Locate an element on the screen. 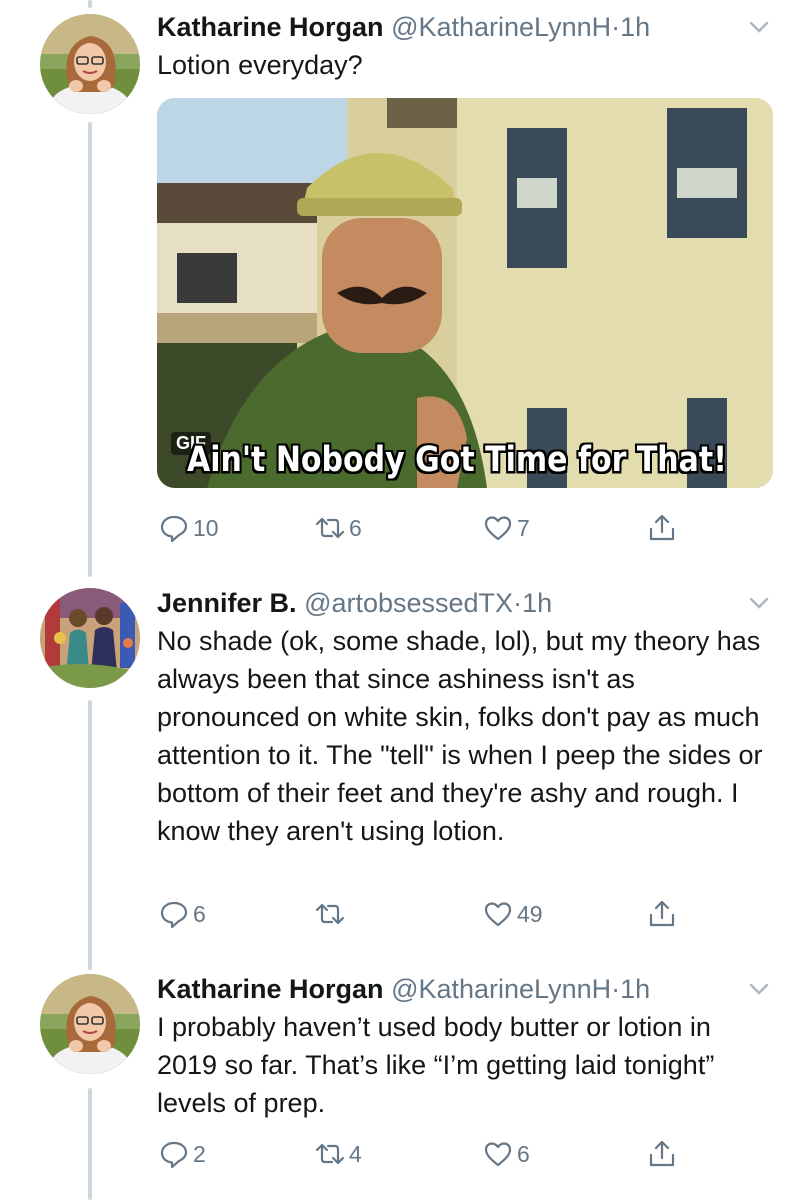 The image size is (812, 1200). reply-count: 6 is located at coordinates (199, 913).